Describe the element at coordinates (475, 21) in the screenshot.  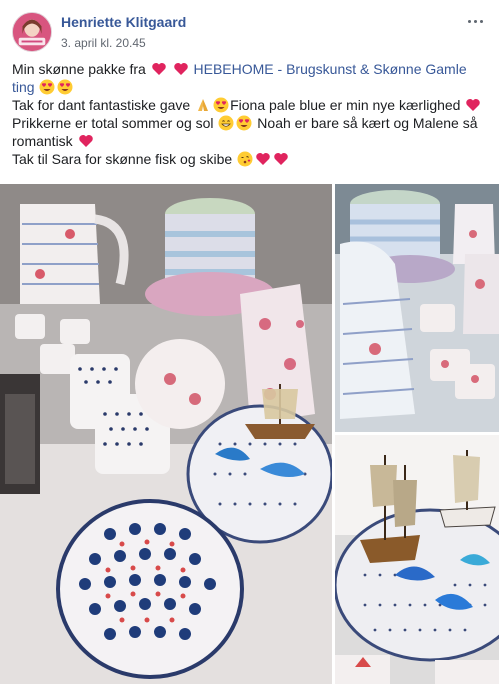
I see `more-options-button` at that location.